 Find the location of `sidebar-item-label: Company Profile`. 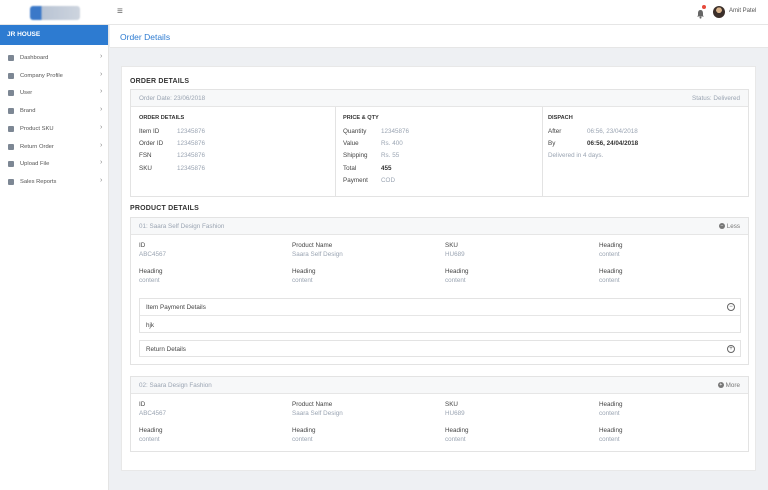

sidebar-item-label: Company Profile is located at coordinates (41, 75).